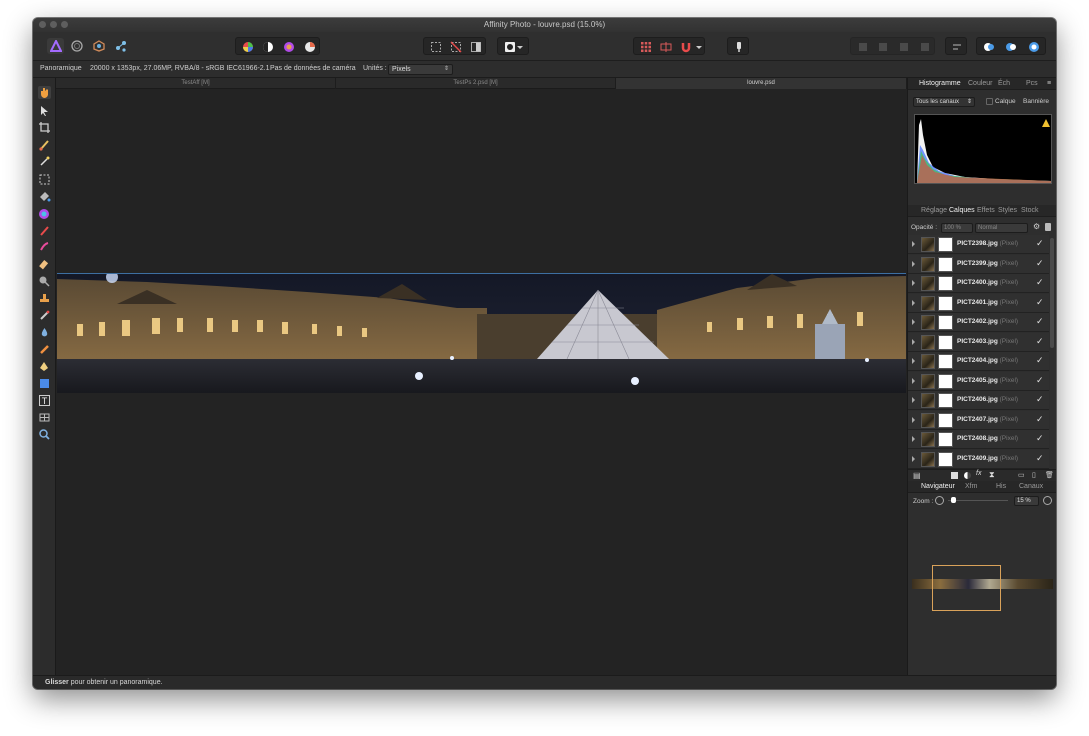 This screenshot has height=736, width=1089. Describe the element at coordinates (645, 47) in the screenshot. I see `grid-button` at that location.